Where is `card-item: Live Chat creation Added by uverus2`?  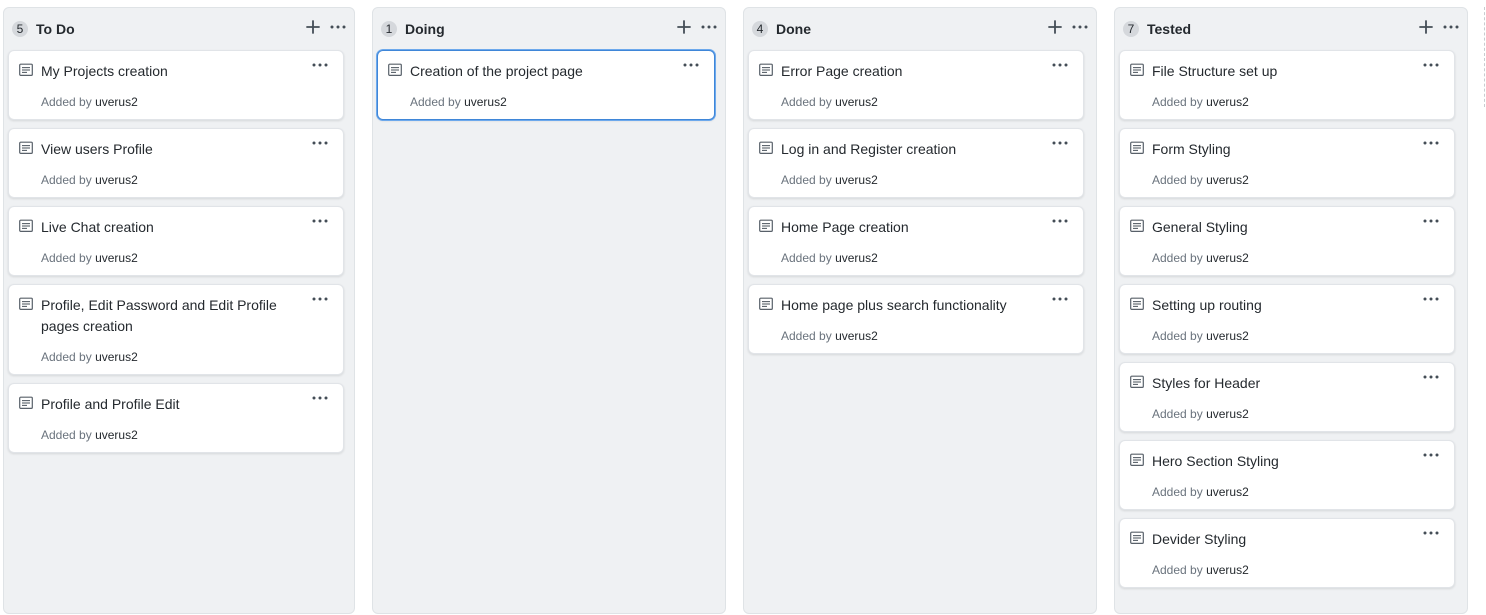 card-item: Live Chat creation Added by uverus2 is located at coordinates (176, 241).